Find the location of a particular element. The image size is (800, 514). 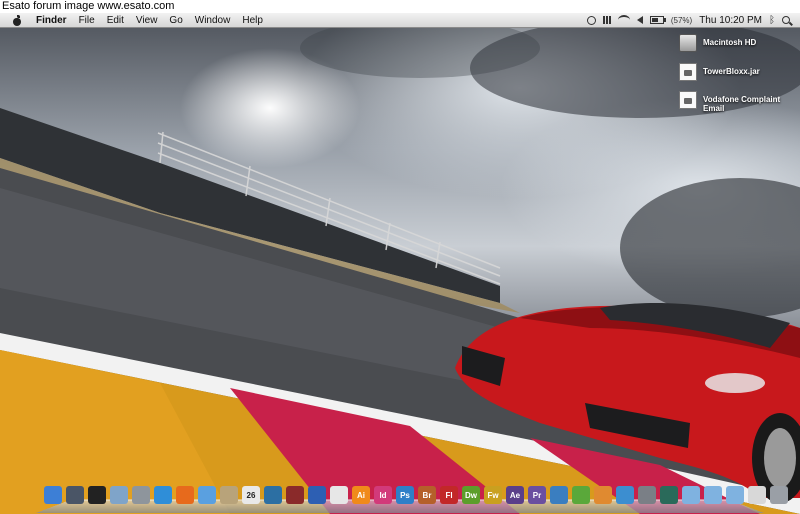

menu-finder: Finder is located at coordinates (50, 20).